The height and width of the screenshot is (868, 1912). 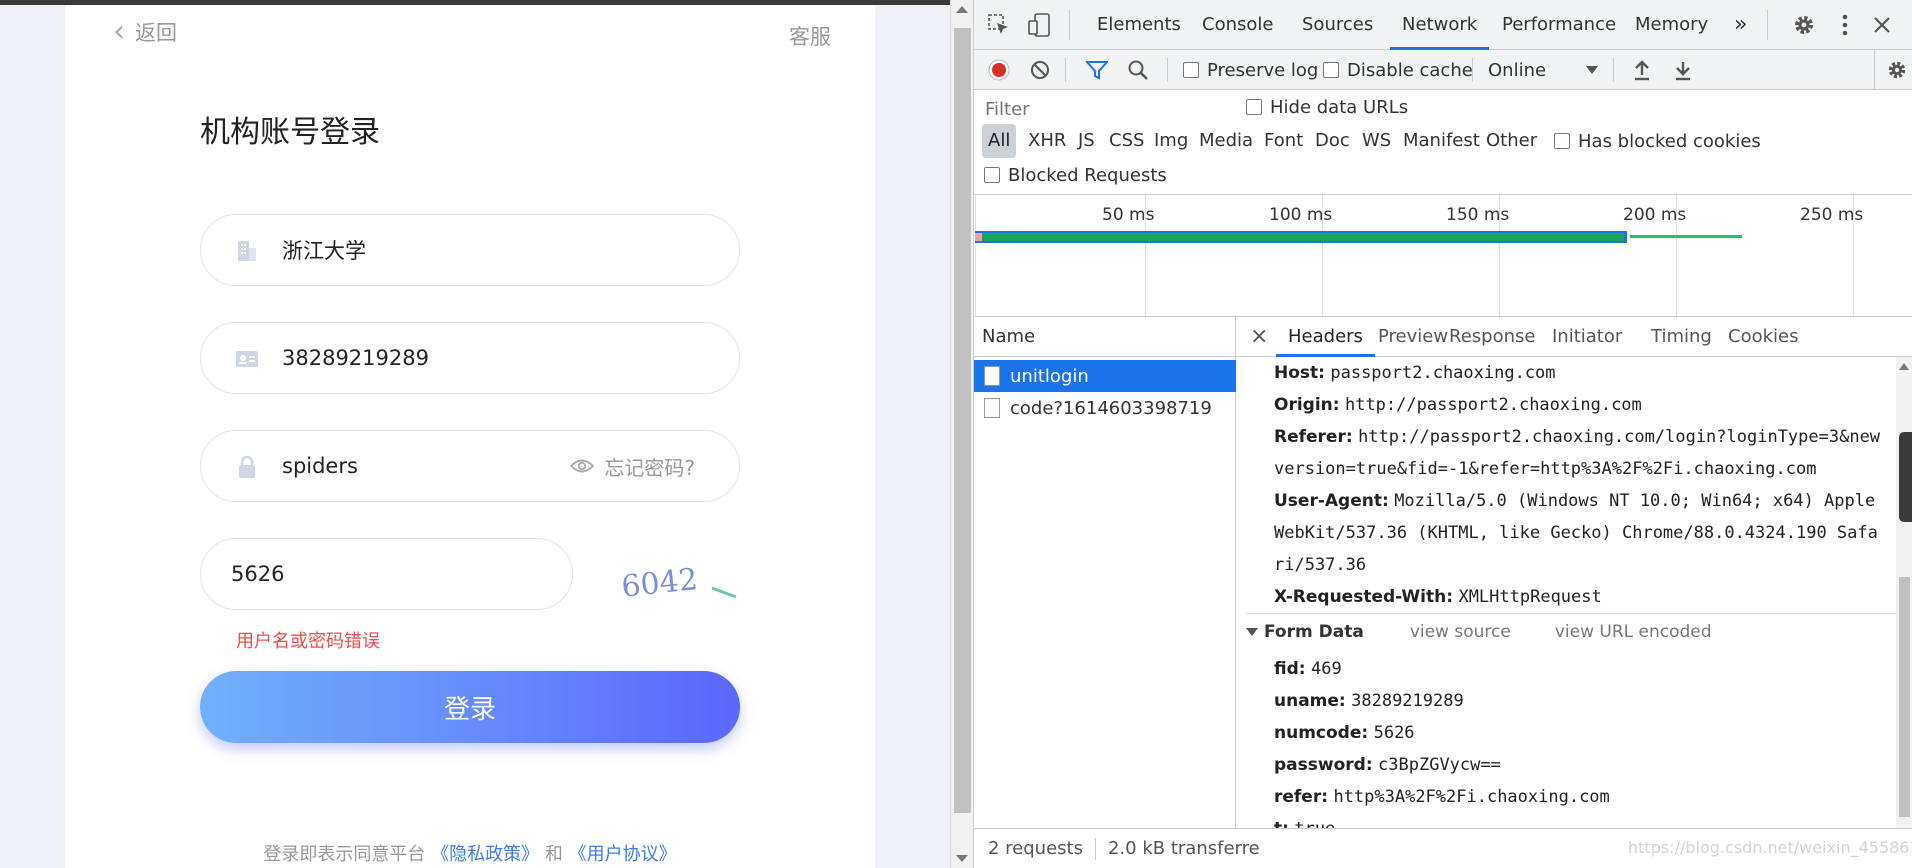 I want to click on filter-type-media: Media, so click(x=1226, y=141).